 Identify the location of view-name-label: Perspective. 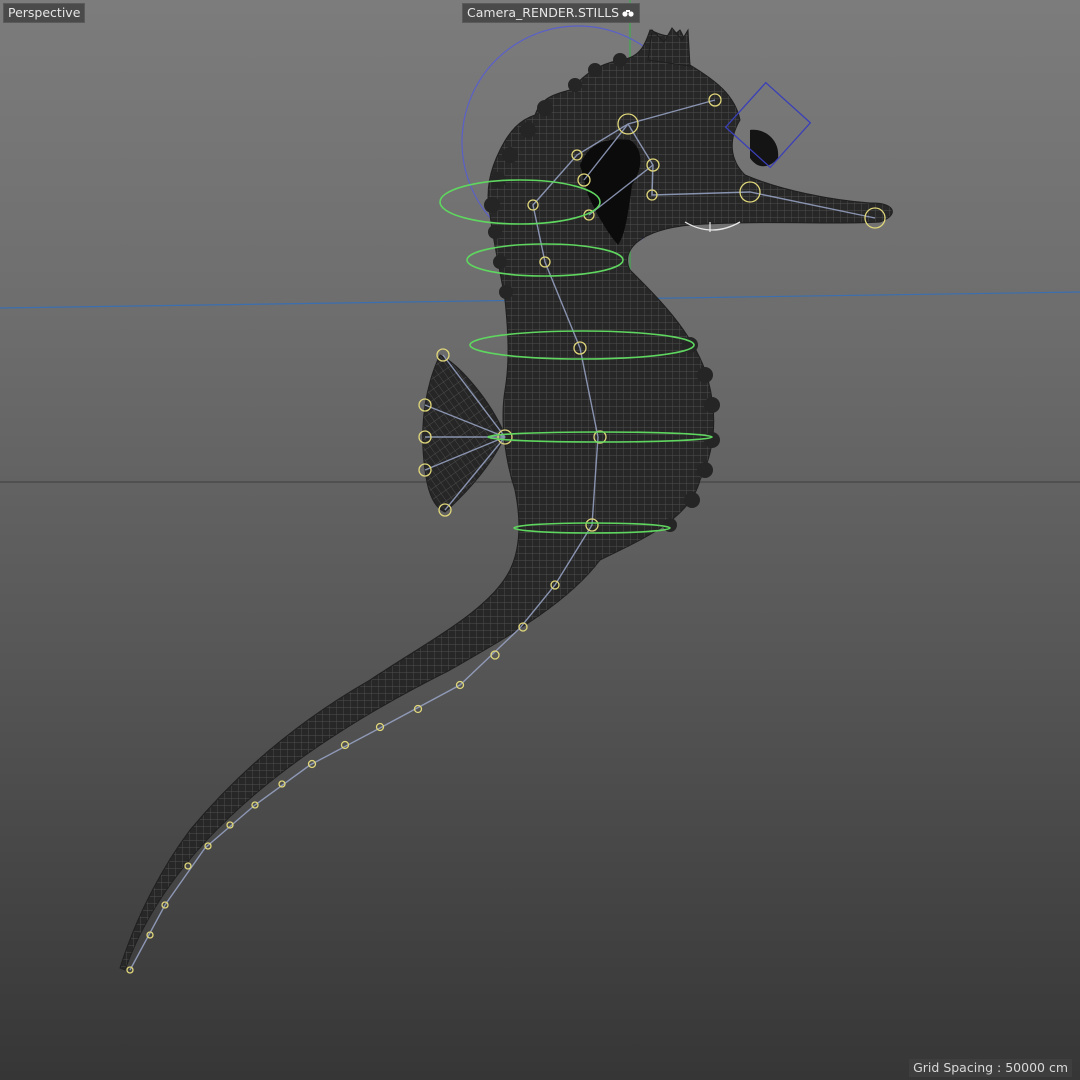
(44, 13).